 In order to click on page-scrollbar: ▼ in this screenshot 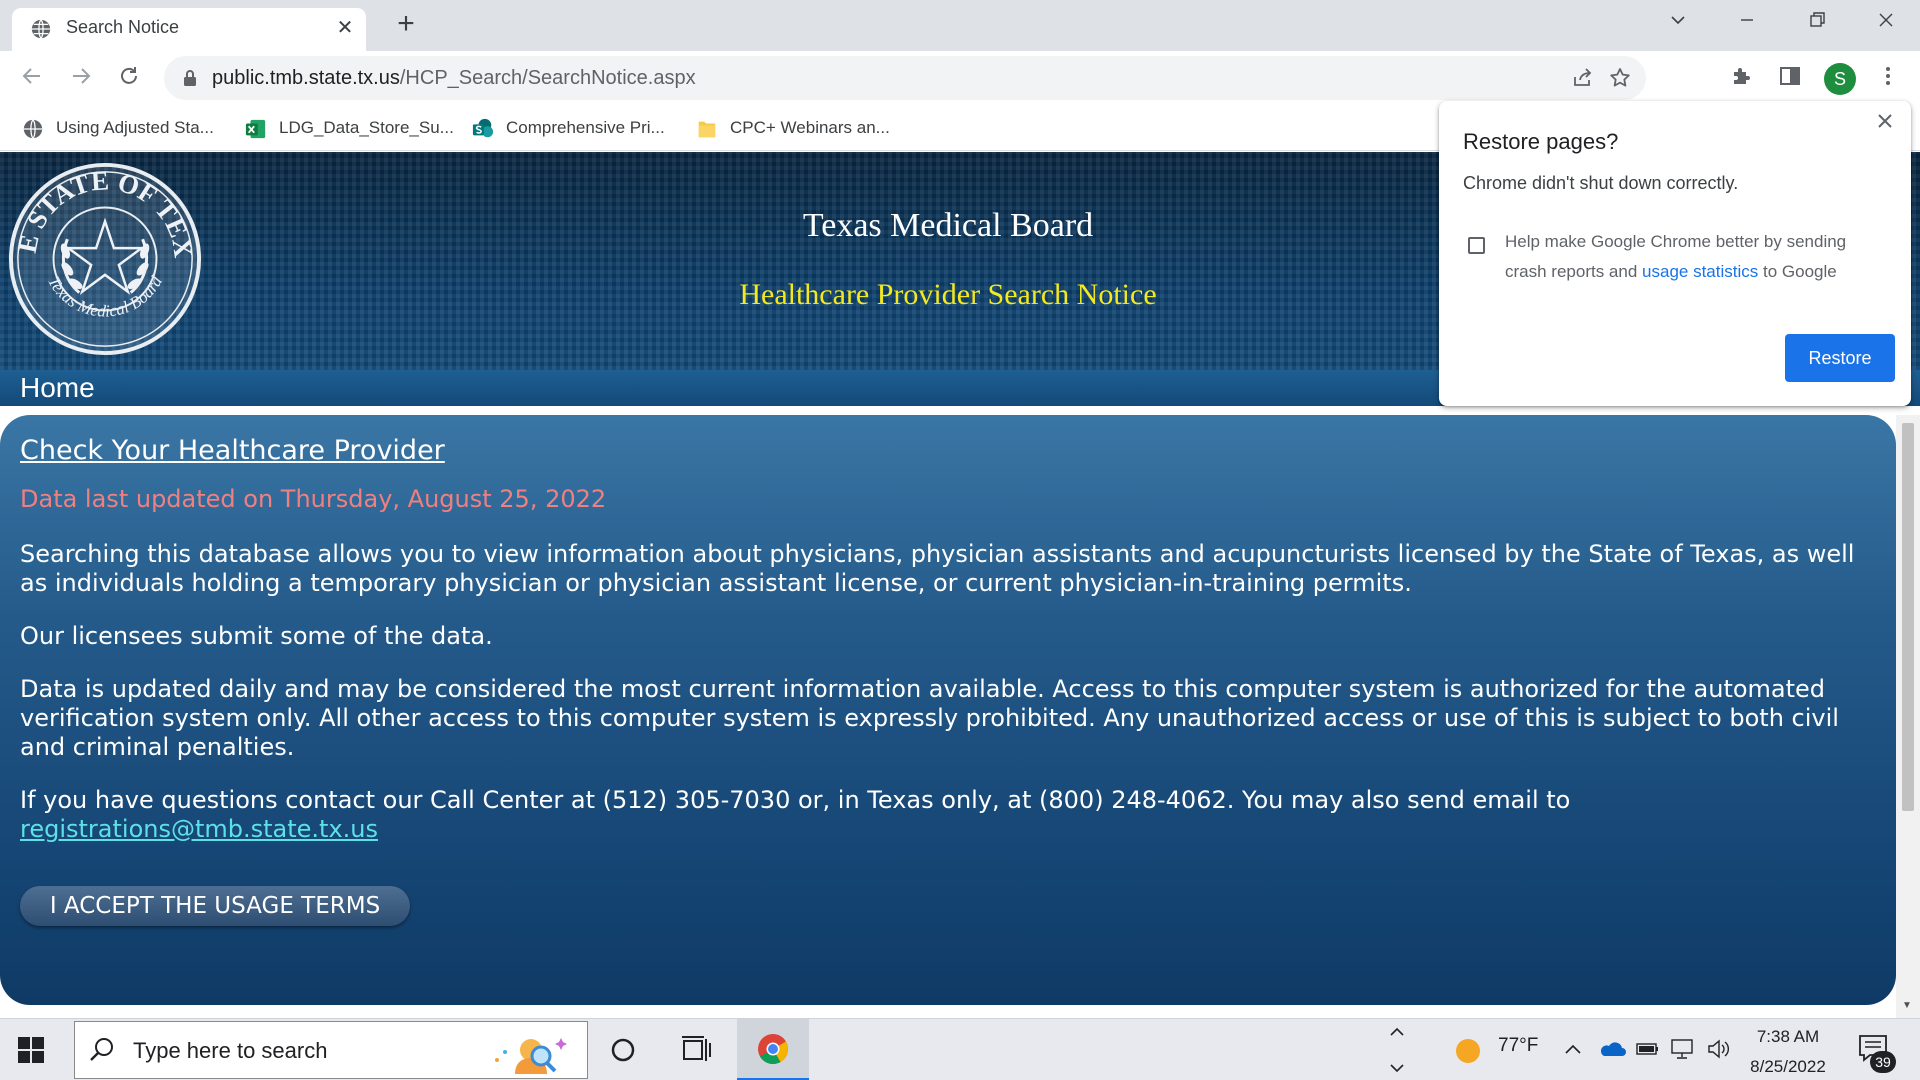, I will do `click(1908, 716)`.